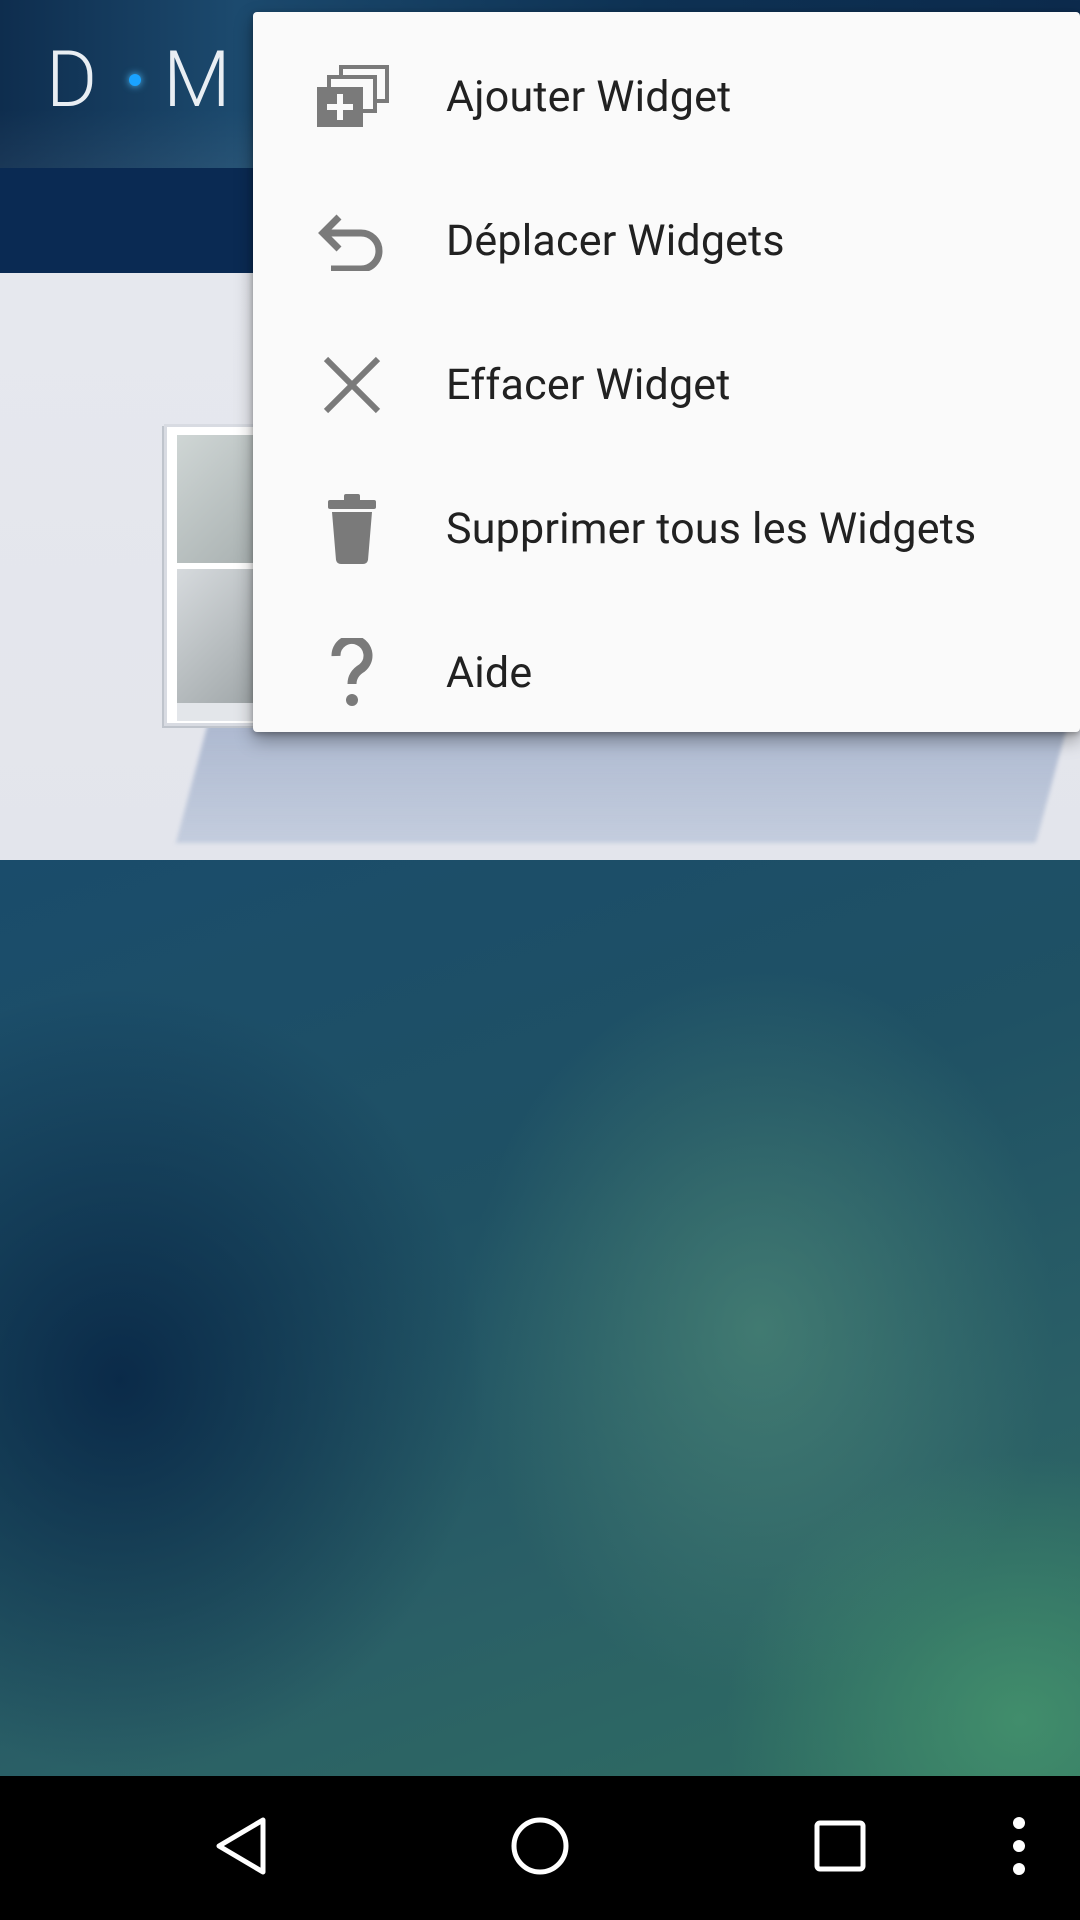  I want to click on app-logo: D M, so click(141, 80).